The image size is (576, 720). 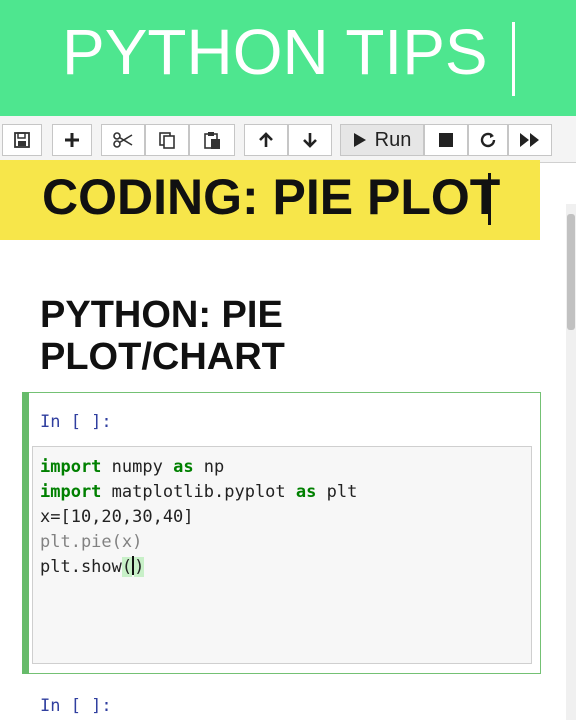 I want to click on code-line: x=[10,20,30,40], so click(x=117, y=517).